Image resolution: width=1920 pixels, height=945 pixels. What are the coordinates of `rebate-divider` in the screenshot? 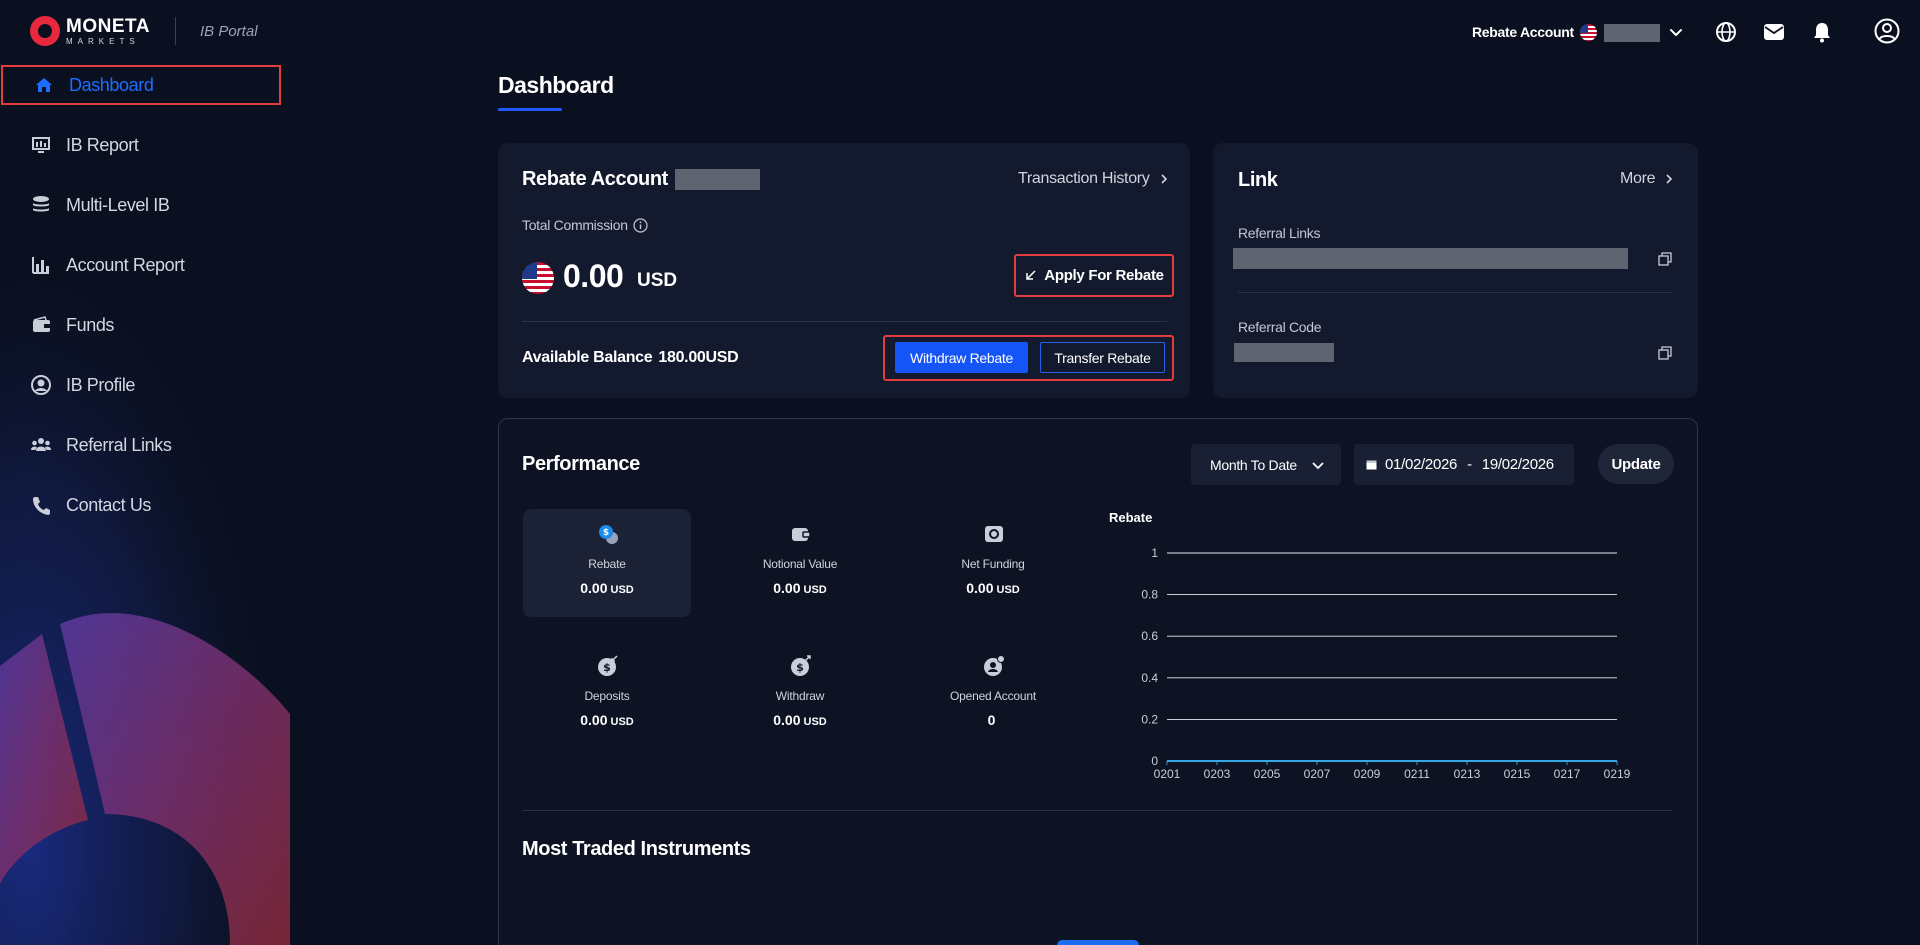 It's located at (844, 321).